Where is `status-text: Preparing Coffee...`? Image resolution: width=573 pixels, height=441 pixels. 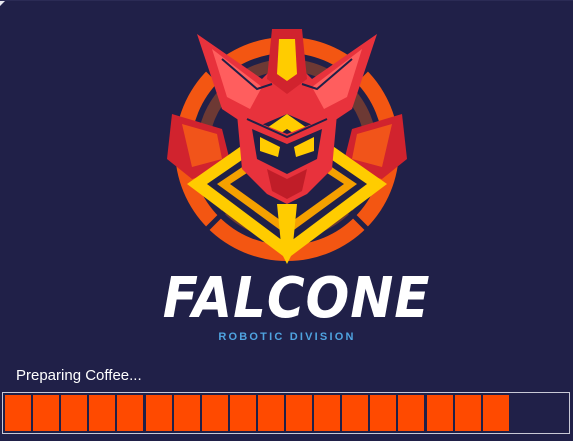
status-text: Preparing Coffee... is located at coordinates (79, 375).